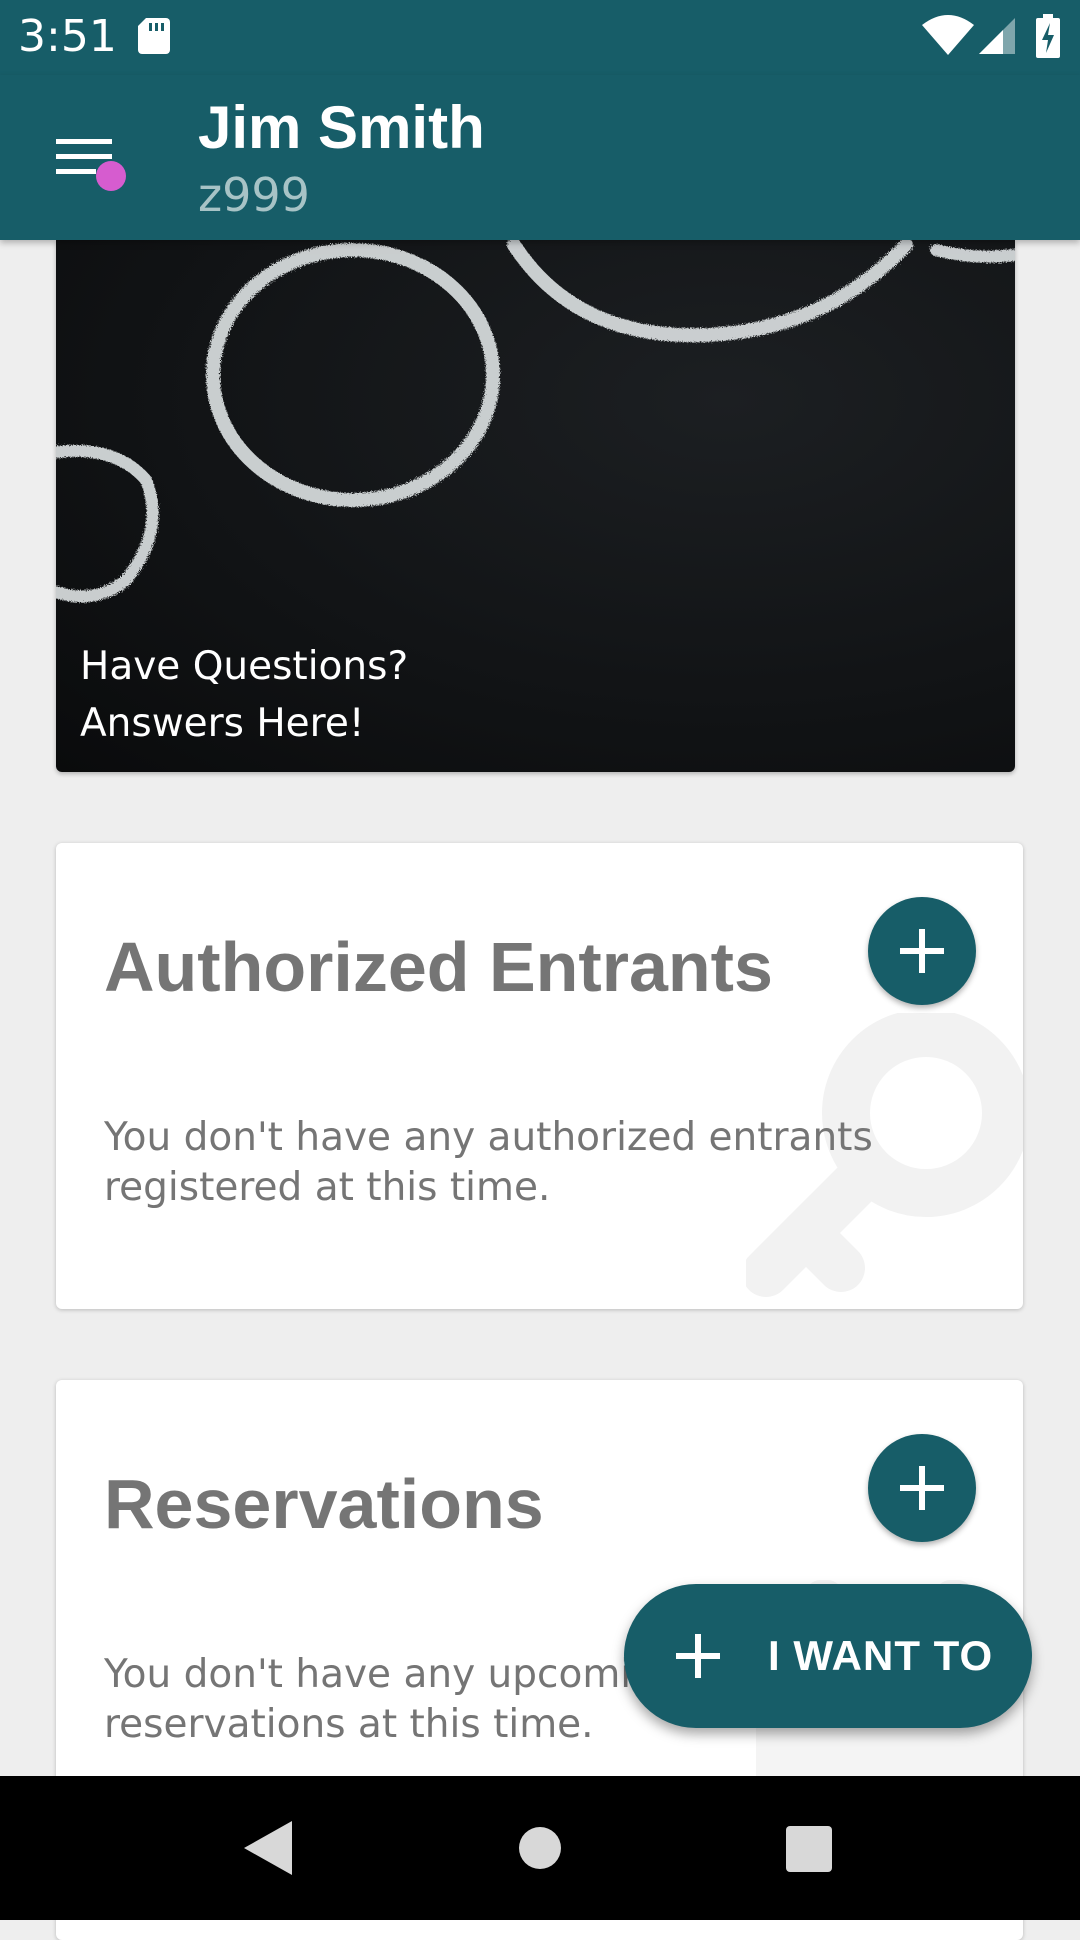  Describe the element at coordinates (111, 176) in the screenshot. I see `notification-dot` at that location.